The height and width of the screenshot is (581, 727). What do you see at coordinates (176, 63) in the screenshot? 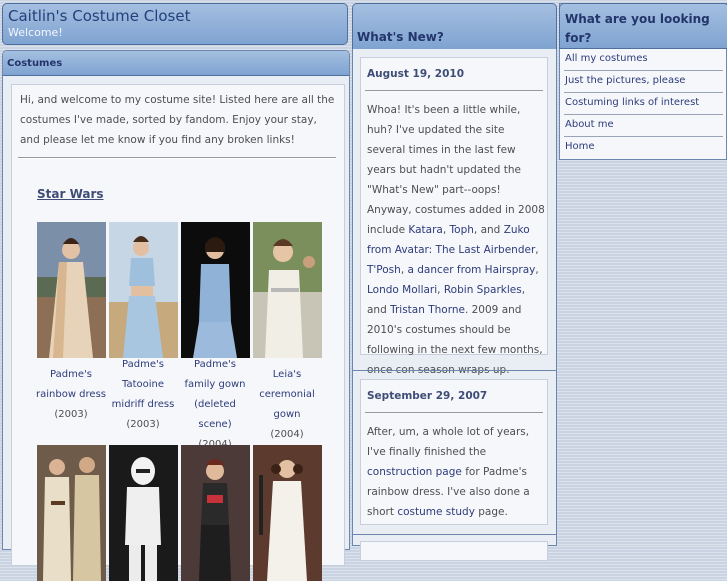
I see `costumes-header: Costumes` at bounding box center [176, 63].